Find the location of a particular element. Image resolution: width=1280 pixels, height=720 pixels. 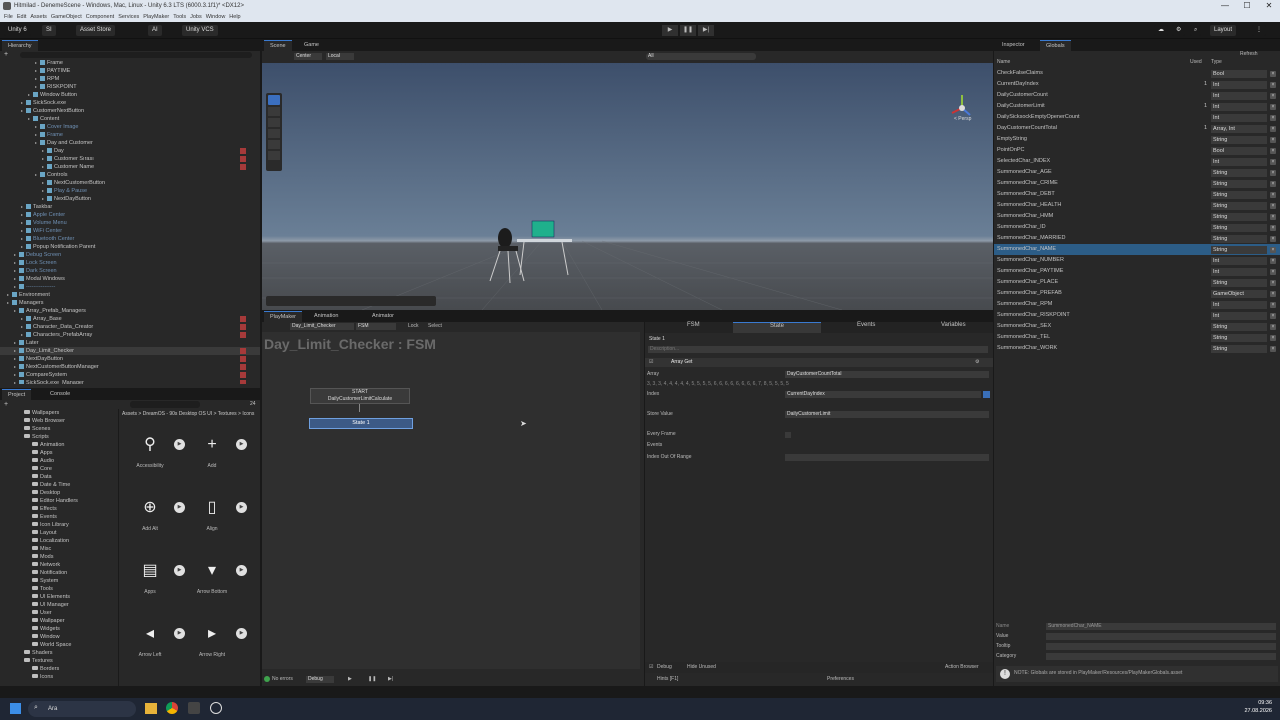

tab-animation: Animation is located at coordinates (326, 316).